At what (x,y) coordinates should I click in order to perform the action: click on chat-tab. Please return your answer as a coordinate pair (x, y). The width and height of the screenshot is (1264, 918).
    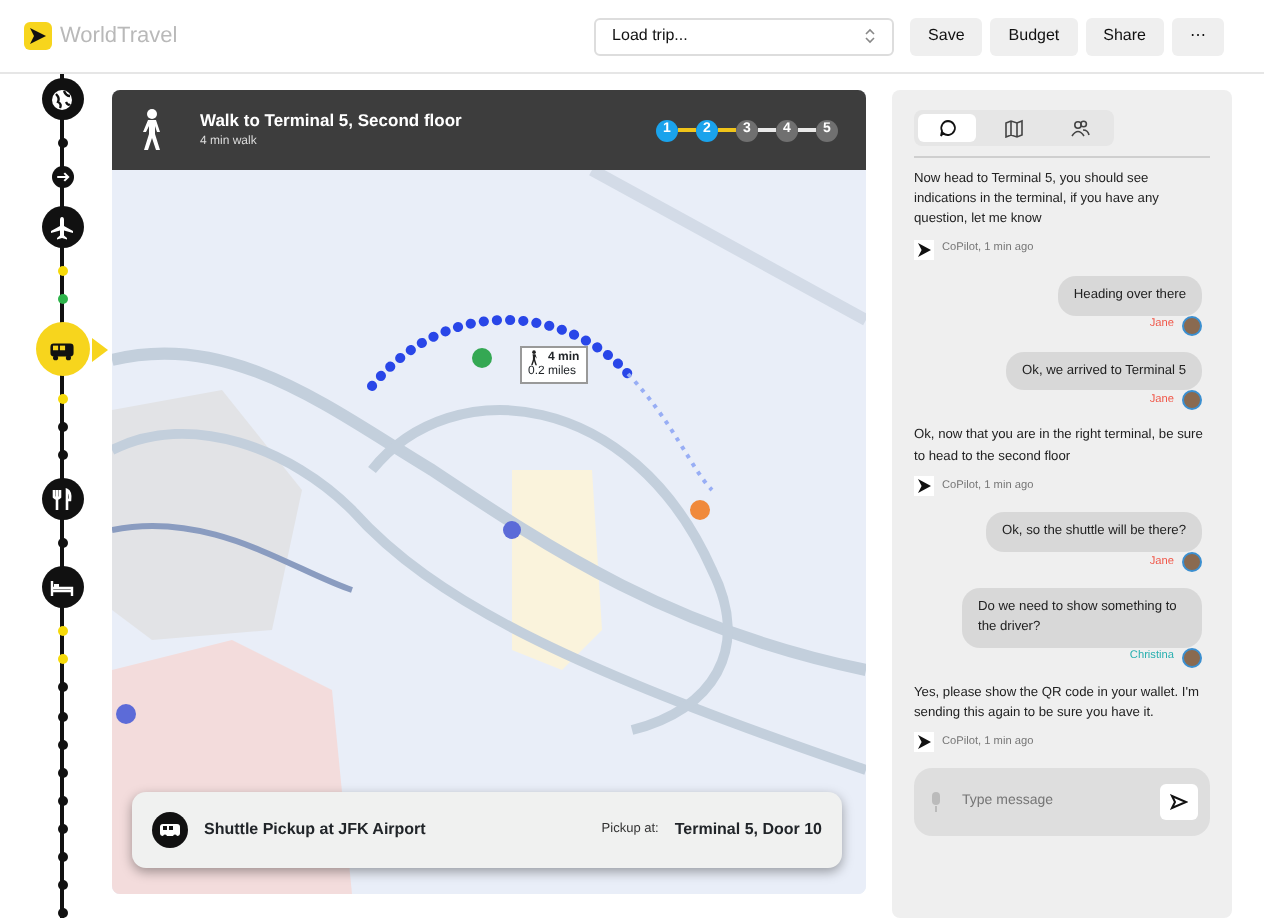
    Looking at the image, I should click on (947, 128).